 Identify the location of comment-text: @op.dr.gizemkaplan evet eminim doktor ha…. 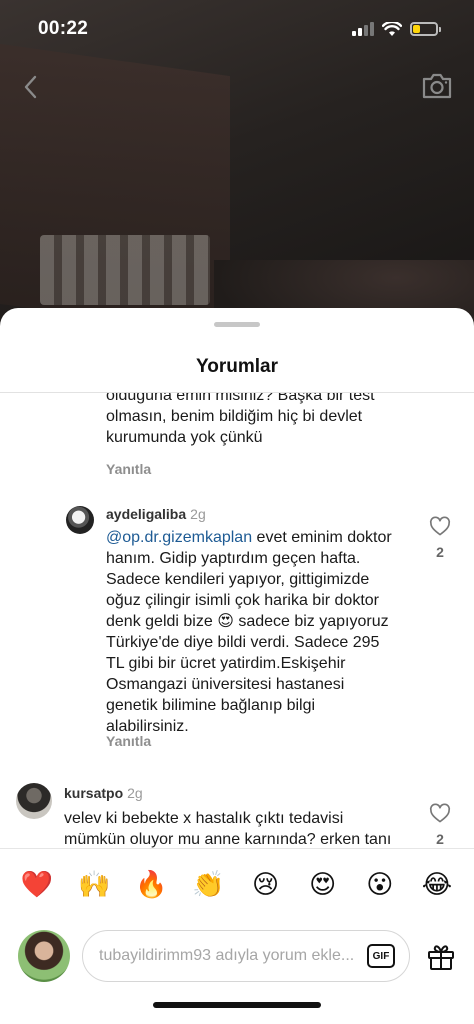
(251, 632).